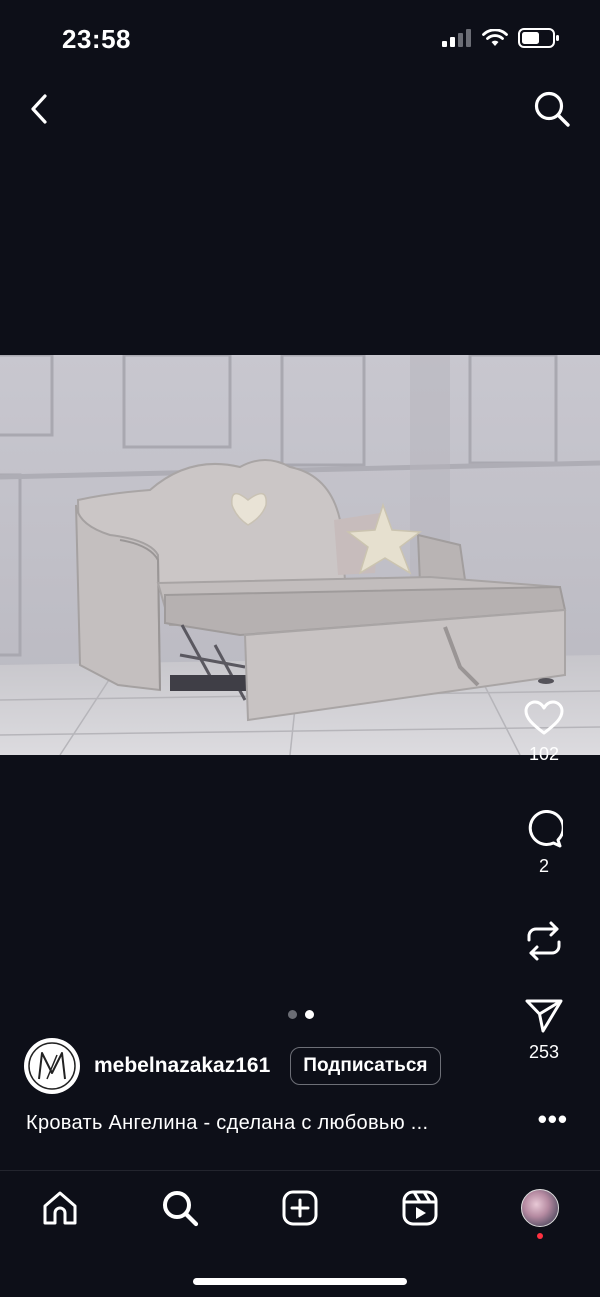  Describe the element at coordinates (365, 1066) in the screenshot. I see `follow-button: Подписаться` at that location.